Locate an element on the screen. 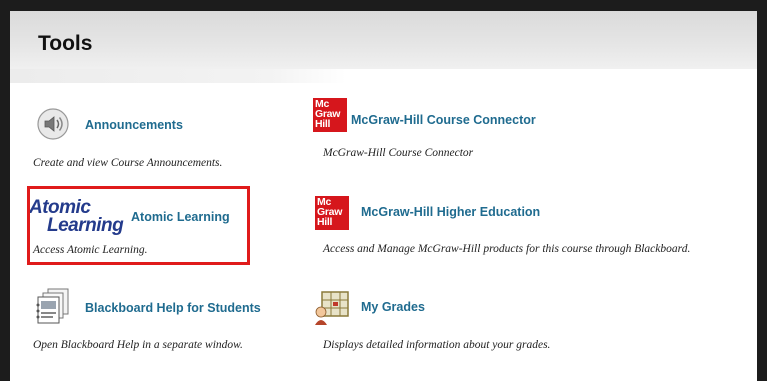  help-document-icon is located at coordinates (52, 306).